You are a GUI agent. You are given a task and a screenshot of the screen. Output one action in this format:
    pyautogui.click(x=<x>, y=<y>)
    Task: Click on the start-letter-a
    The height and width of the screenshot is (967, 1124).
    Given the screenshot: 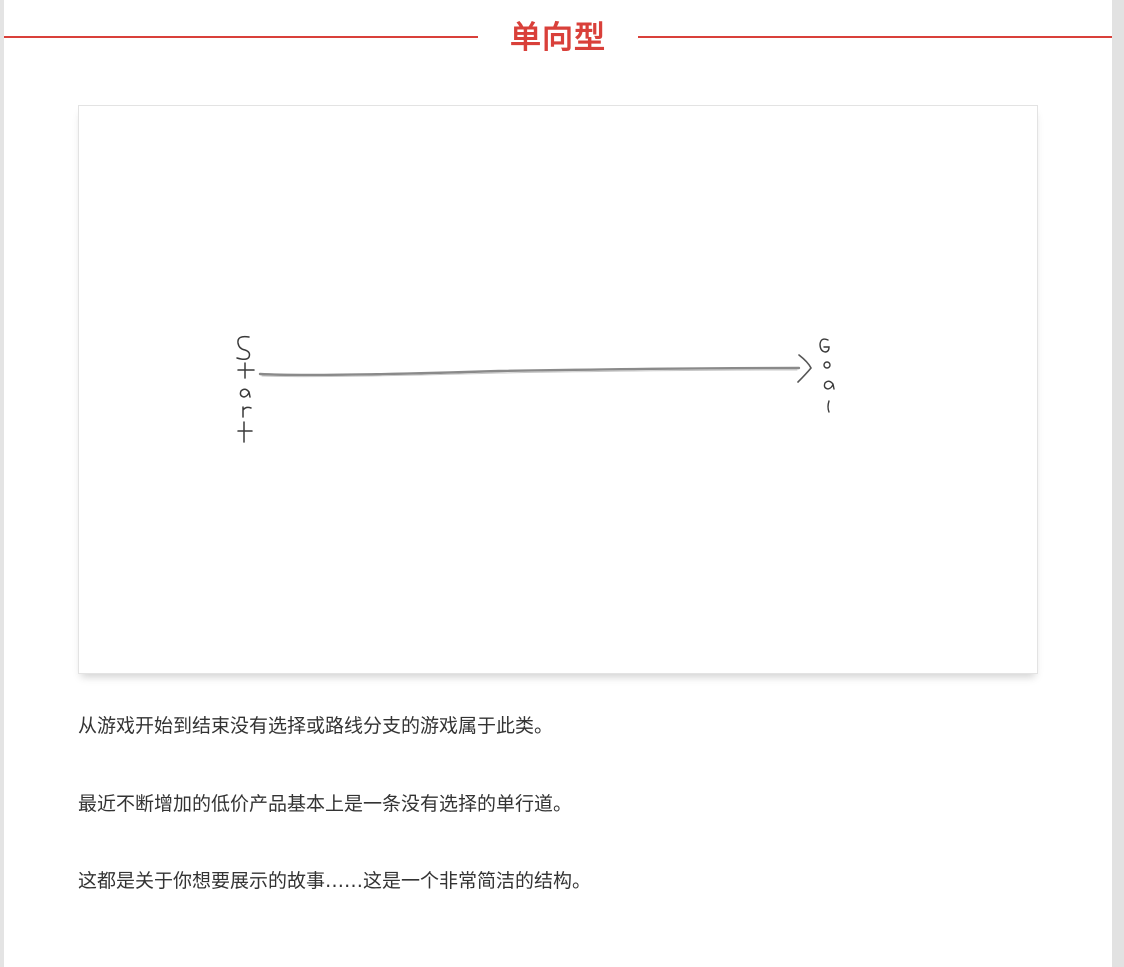 What is the action you would take?
    pyautogui.click(x=245, y=393)
    